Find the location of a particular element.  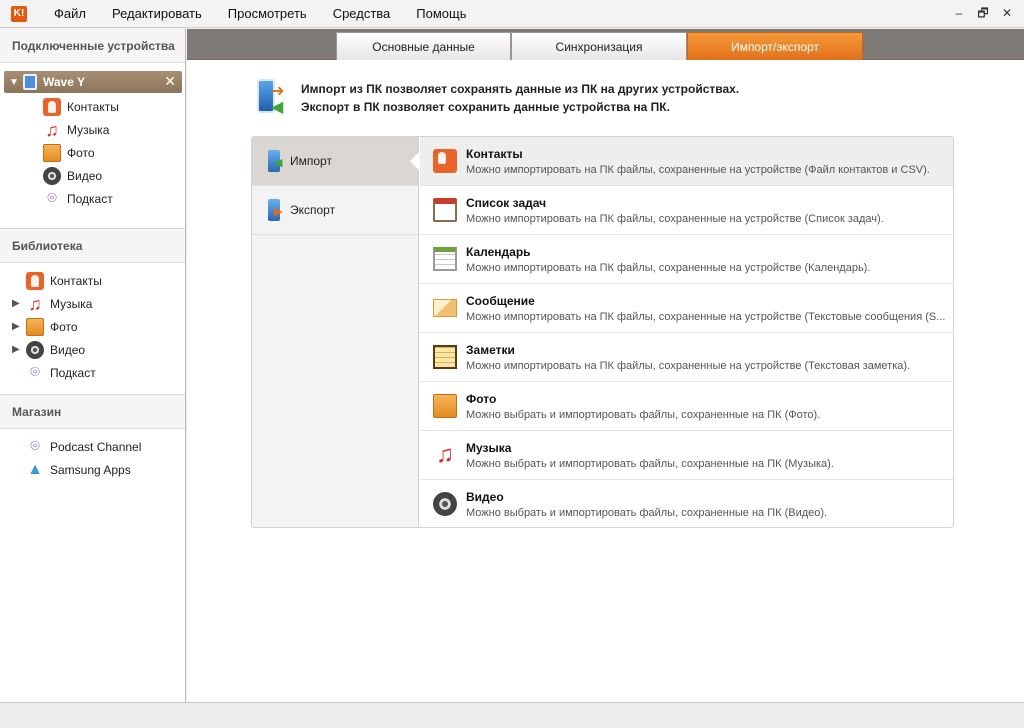

menu-edit: Редактировать is located at coordinates (157, 14).